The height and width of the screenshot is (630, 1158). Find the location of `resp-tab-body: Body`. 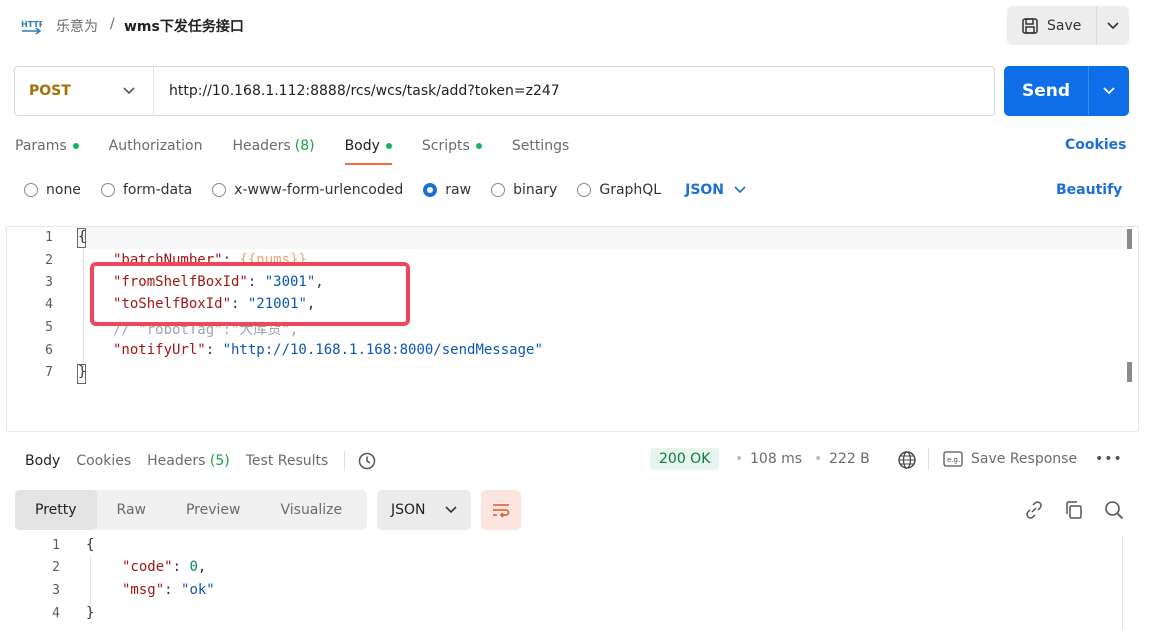

resp-tab-body: Body is located at coordinates (42, 461).